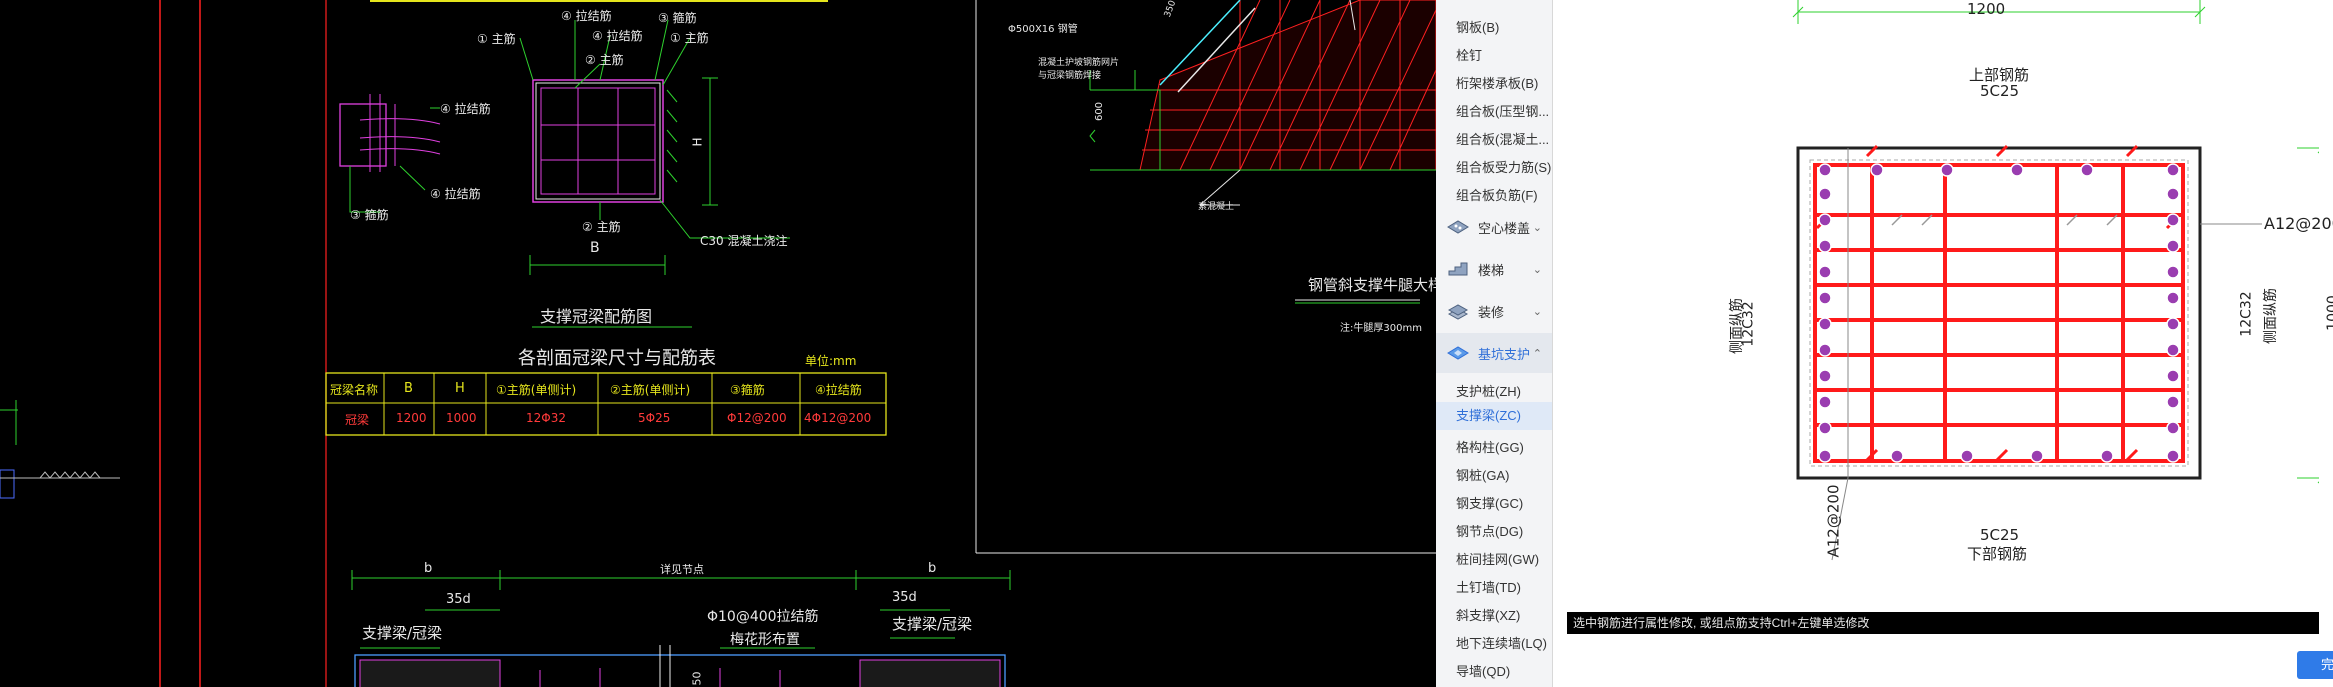 This screenshot has width=2333, height=687. What do you see at coordinates (1488, 390) in the screenshot?
I see `menu-item-support-pile: 支护桩(ZH)` at bounding box center [1488, 390].